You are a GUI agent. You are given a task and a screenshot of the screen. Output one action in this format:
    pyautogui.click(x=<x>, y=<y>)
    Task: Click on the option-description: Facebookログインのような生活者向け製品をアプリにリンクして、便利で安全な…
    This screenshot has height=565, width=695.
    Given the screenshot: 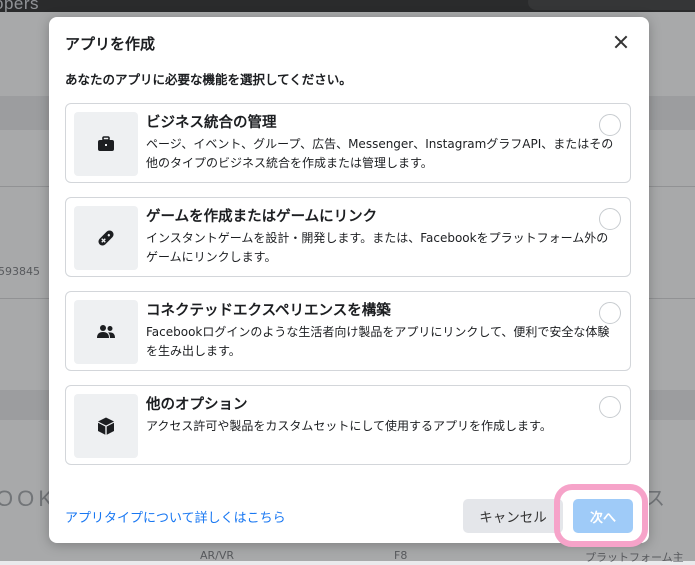 What is the action you would take?
    pyautogui.click(x=378, y=341)
    